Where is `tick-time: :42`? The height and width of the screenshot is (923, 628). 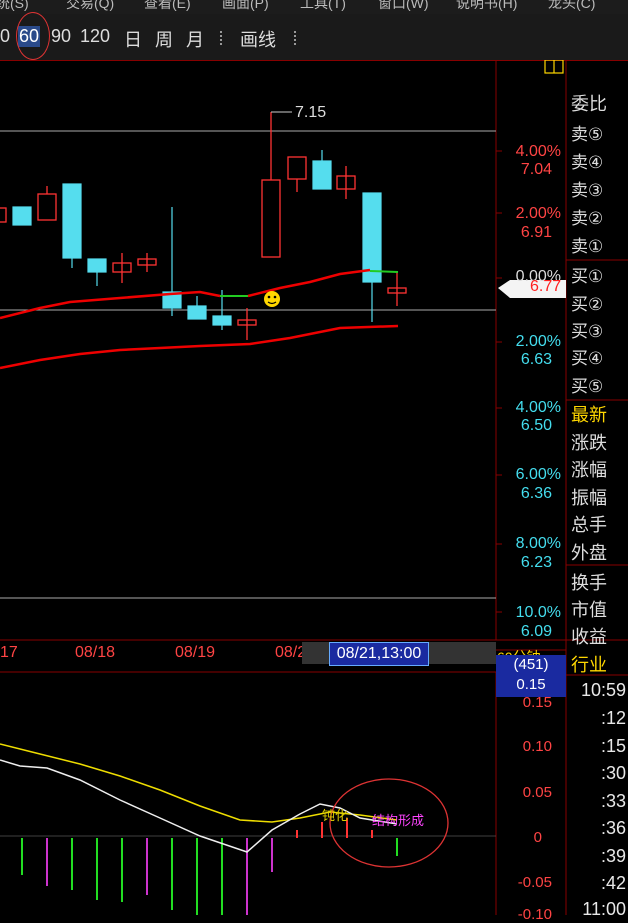 tick-time: :42 is located at coordinates (613, 883).